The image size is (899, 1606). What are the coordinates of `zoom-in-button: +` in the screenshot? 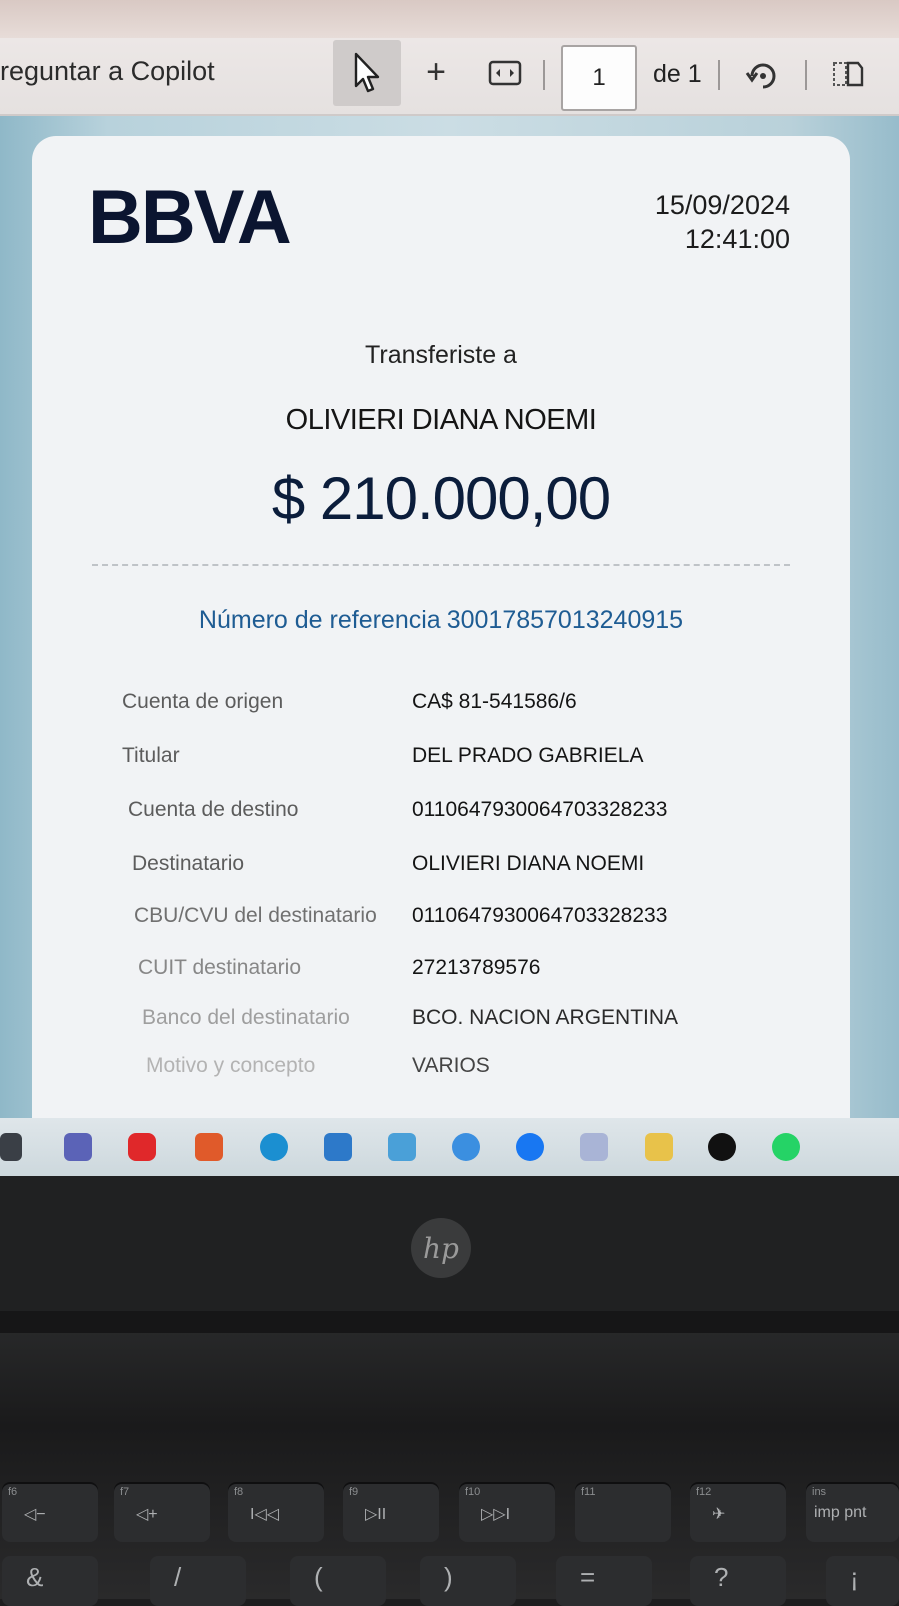 It's located at (436, 72).